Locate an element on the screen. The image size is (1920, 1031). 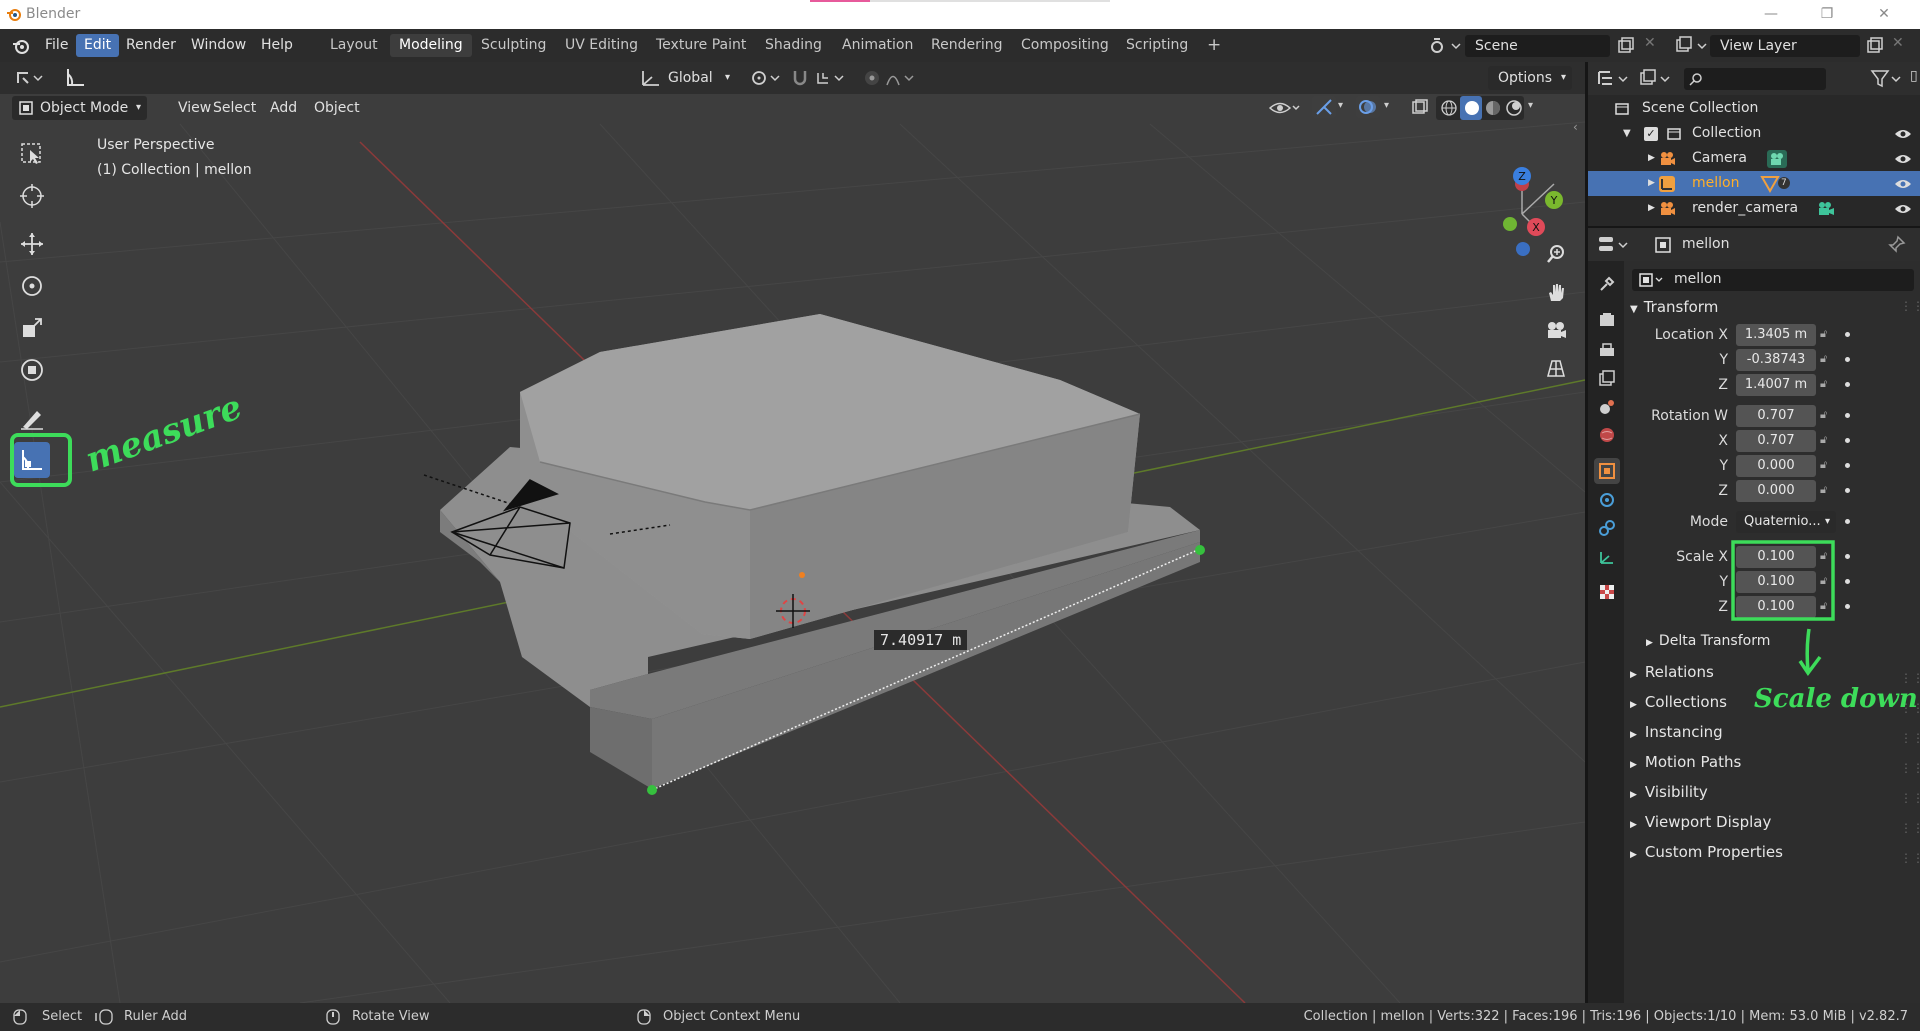
measure-tool is located at coordinates (32, 460).